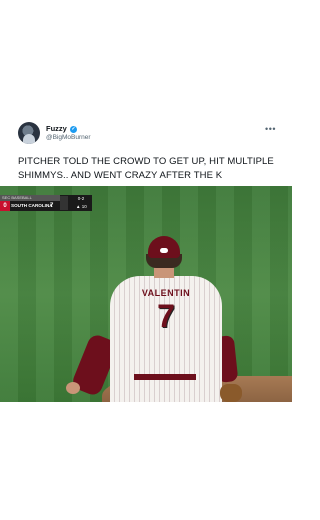 This screenshot has height=520, width=320. What do you see at coordinates (81, 206) in the screenshot?
I see `inning: ▲ 10` at bounding box center [81, 206].